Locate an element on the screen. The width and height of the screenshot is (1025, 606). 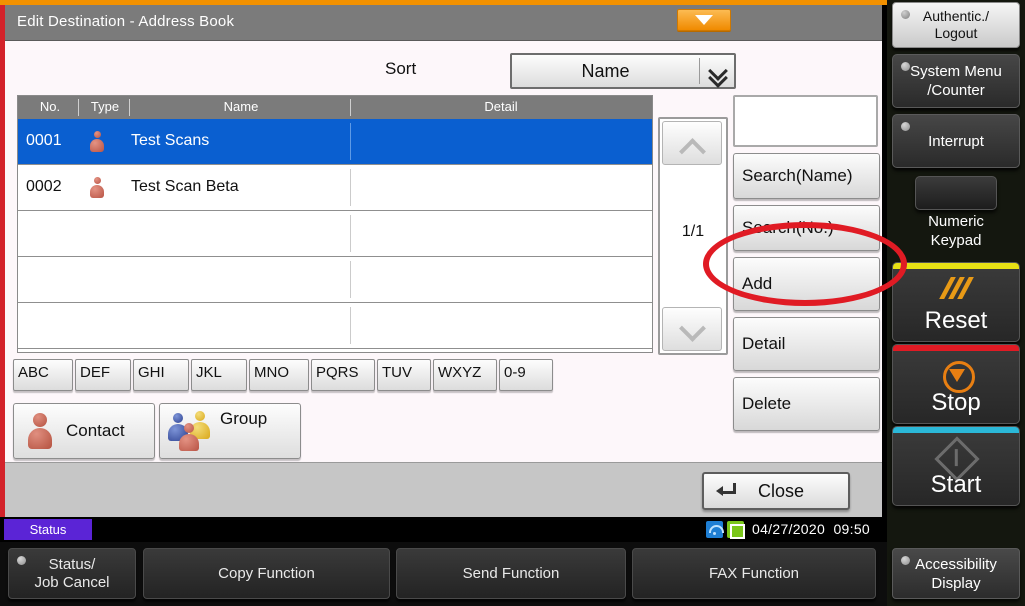
search-by-name-button: Search(Name) is located at coordinates (806, 176).